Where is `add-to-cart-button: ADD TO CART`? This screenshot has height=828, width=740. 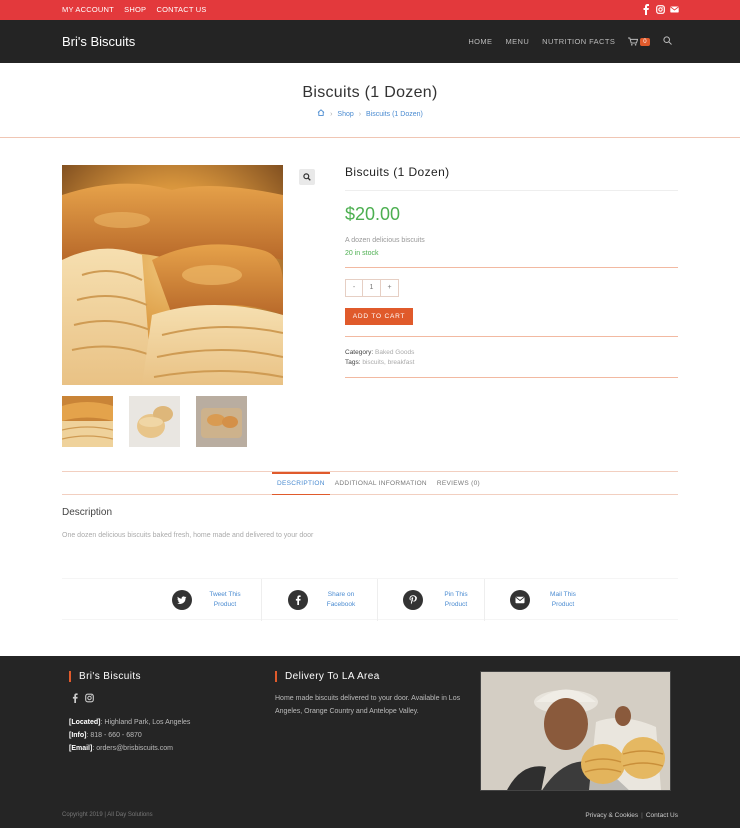
add-to-cart-button: ADD TO CART is located at coordinates (379, 316).